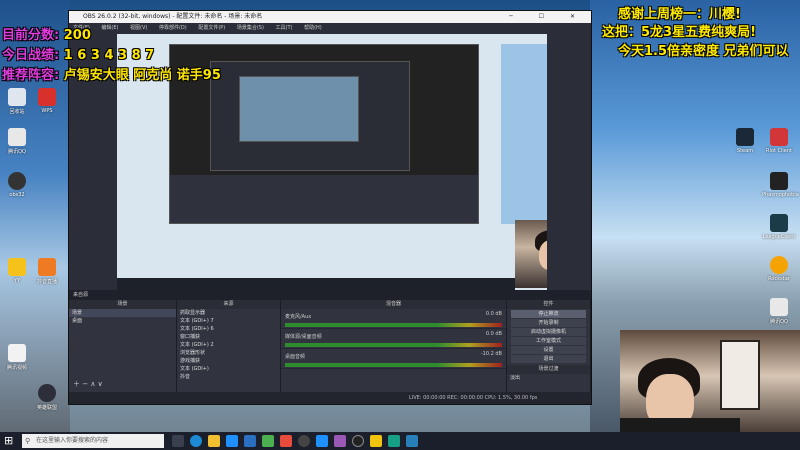  Describe the element at coordinates (703, 51) in the screenshot. I see `intimacy-overlay: 今天1.5倍亲密度 兄弟们可以` at that location.